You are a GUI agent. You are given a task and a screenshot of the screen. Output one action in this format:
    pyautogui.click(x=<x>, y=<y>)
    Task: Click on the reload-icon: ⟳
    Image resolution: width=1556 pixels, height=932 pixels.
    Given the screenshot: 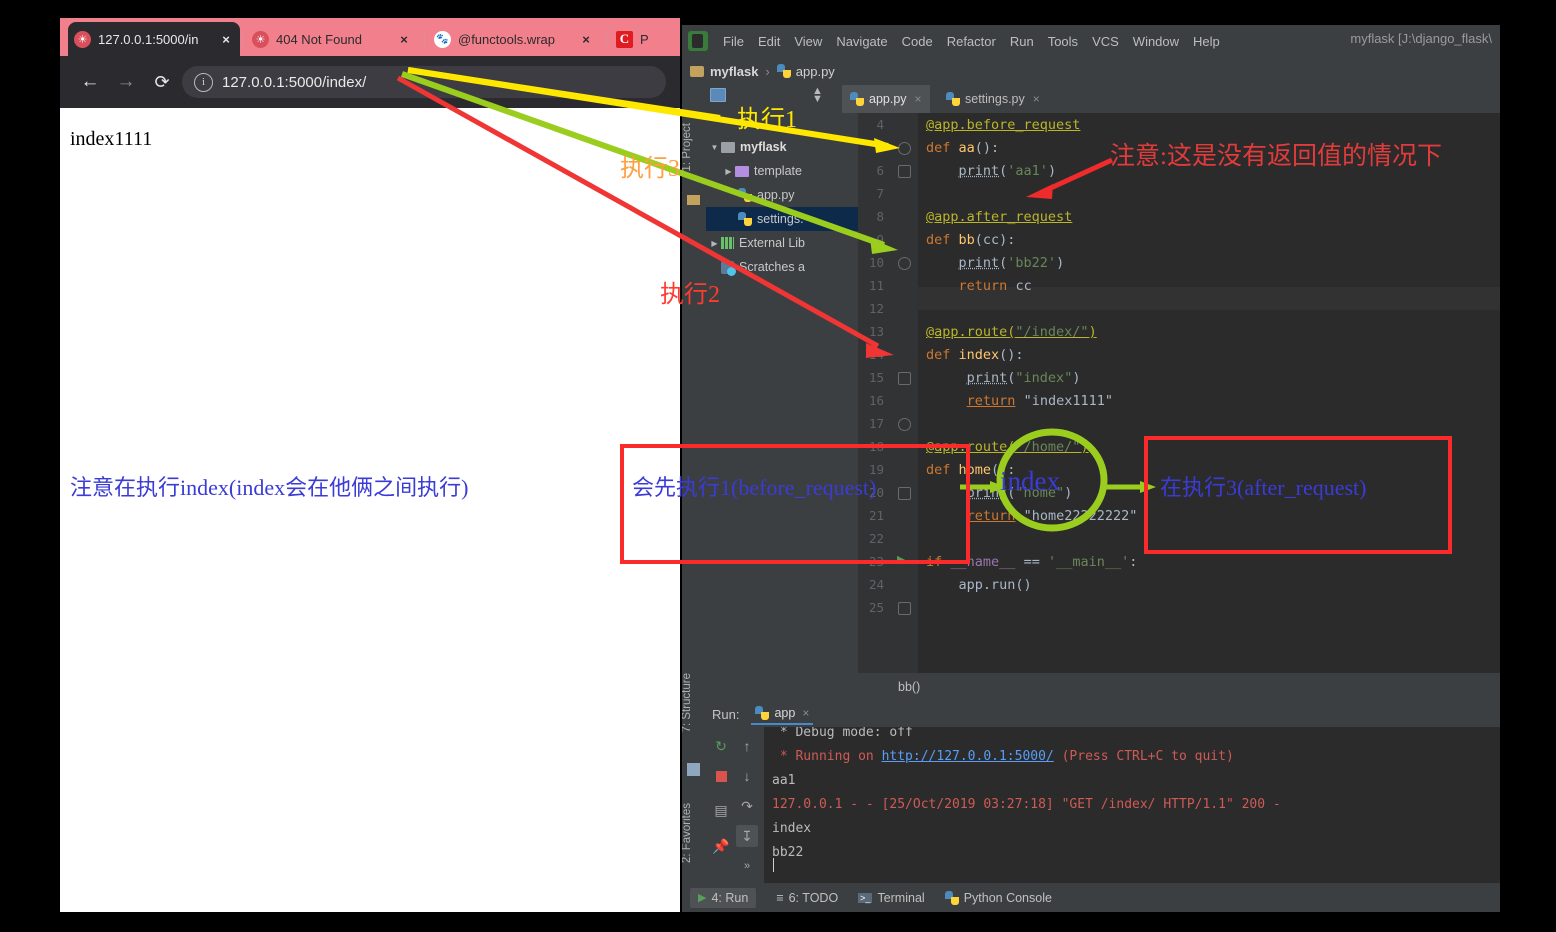 What is the action you would take?
    pyautogui.click(x=162, y=82)
    